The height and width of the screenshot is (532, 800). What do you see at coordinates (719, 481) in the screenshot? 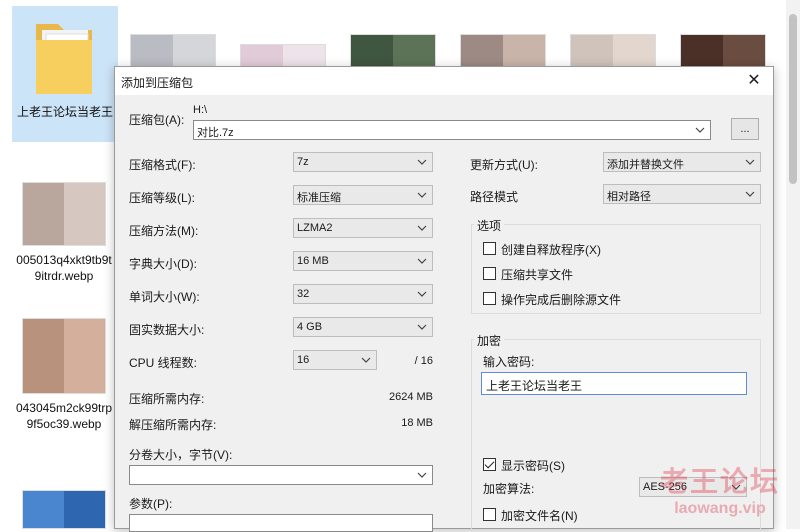
I see `watermark-title: 老王论坛` at bounding box center [719, 481].